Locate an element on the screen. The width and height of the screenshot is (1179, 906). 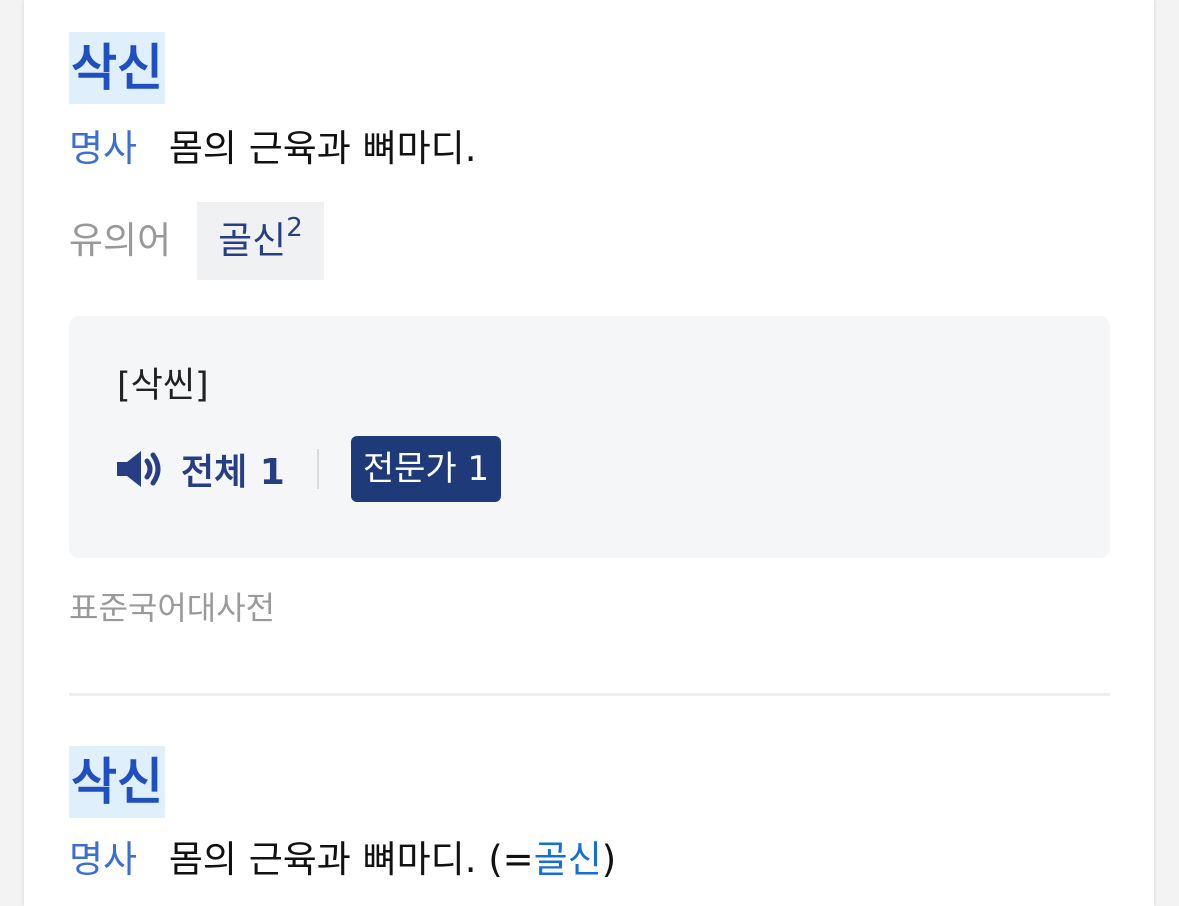
source-label: 표준국어대사전 is located at coordinates (172, 608).